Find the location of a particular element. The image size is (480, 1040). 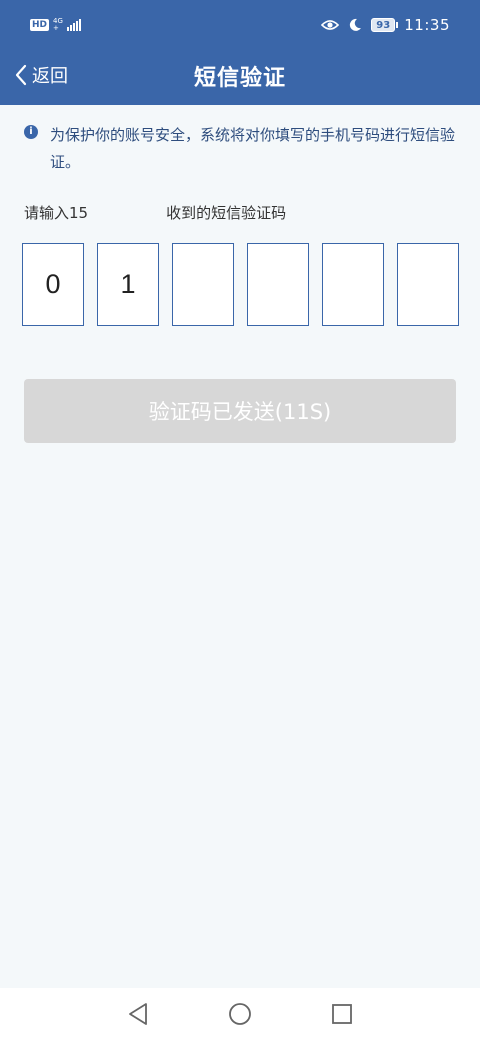

notice-text: 为保护你的账号安全，系统将对你填写的手机号码进行短信验证。 is located at coordinates (253, 148).